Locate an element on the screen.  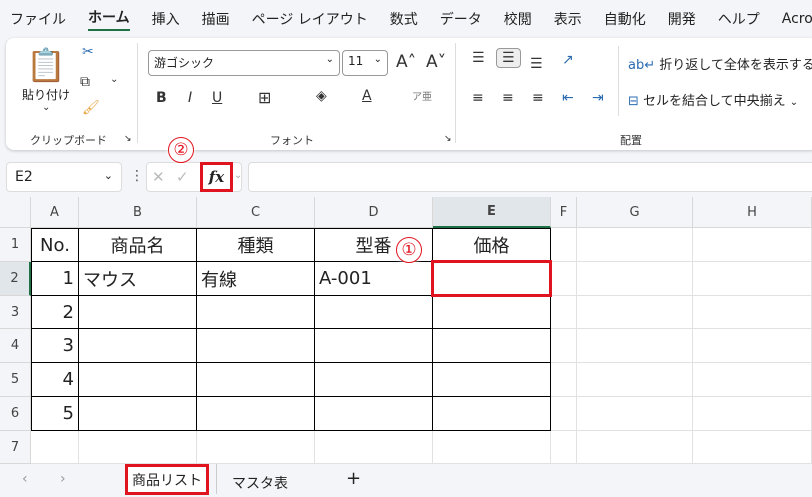
sheet-tab-product-list: 商品リスト is located at coordinates (167, 479).